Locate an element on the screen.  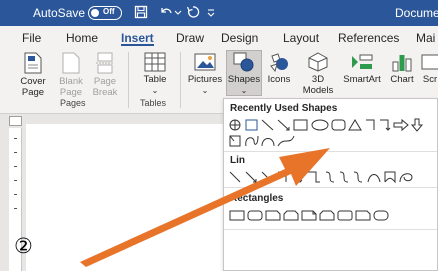
tab-design: Design is located at coordinates (239, 38).